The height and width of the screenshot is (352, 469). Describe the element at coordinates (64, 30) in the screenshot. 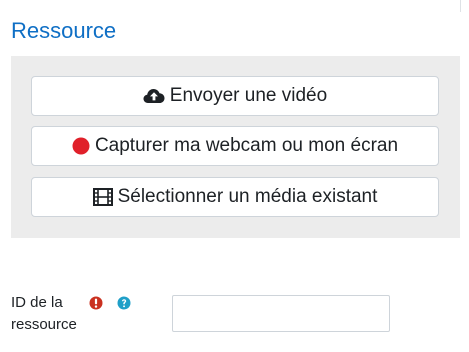

I see `section-title: Ressource` at that location.